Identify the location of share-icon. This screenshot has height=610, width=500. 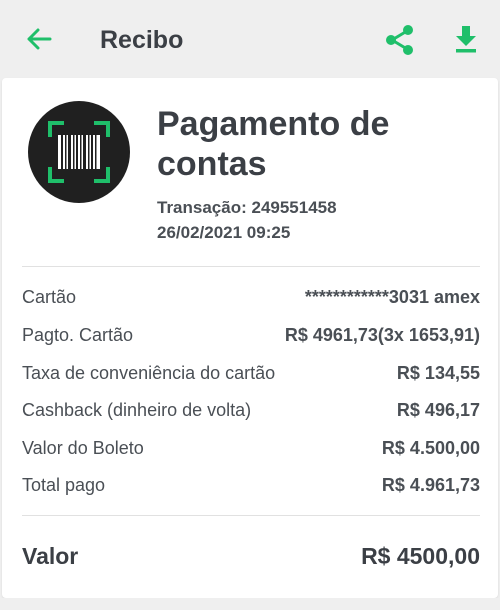
(399, 40).